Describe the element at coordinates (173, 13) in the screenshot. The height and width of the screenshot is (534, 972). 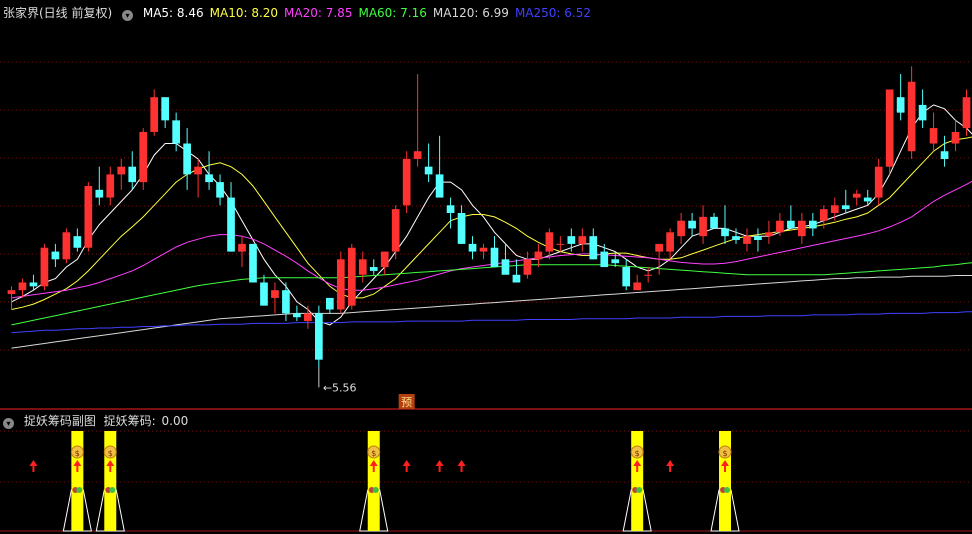
I see `ma-legend-item: MA5: 8.46` at that location.